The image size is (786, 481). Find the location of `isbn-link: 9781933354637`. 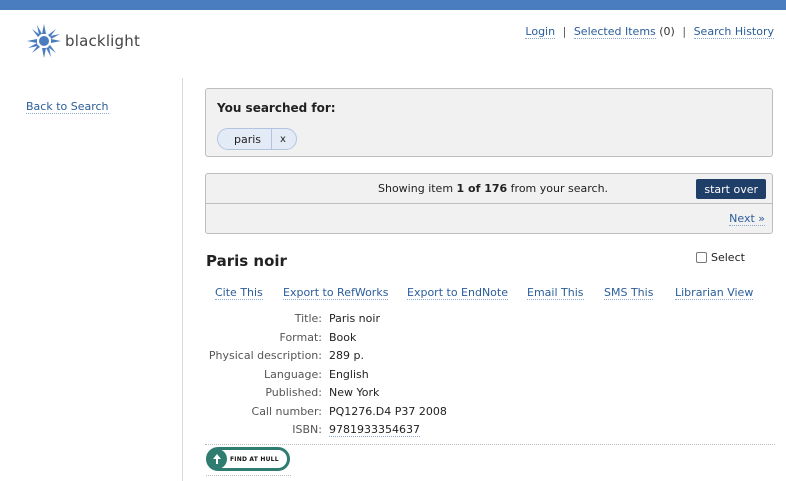

isbn-link: 9781933354637 is located at coordinates (374, 430).